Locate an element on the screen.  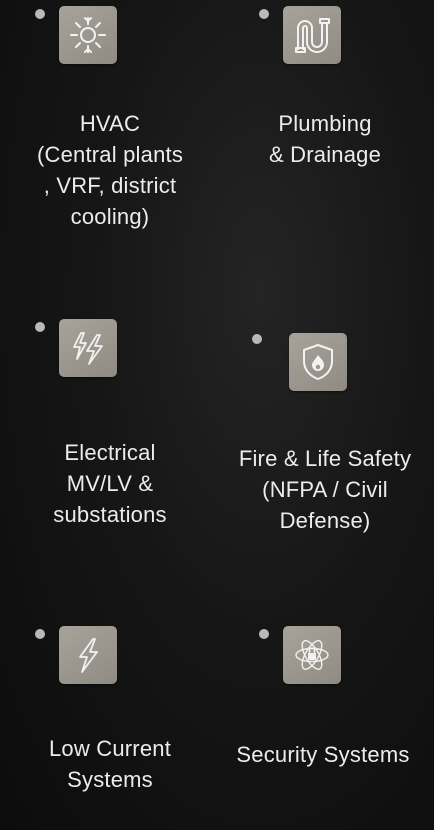
low-current-icon-tile is located at coordinates (88, 655).